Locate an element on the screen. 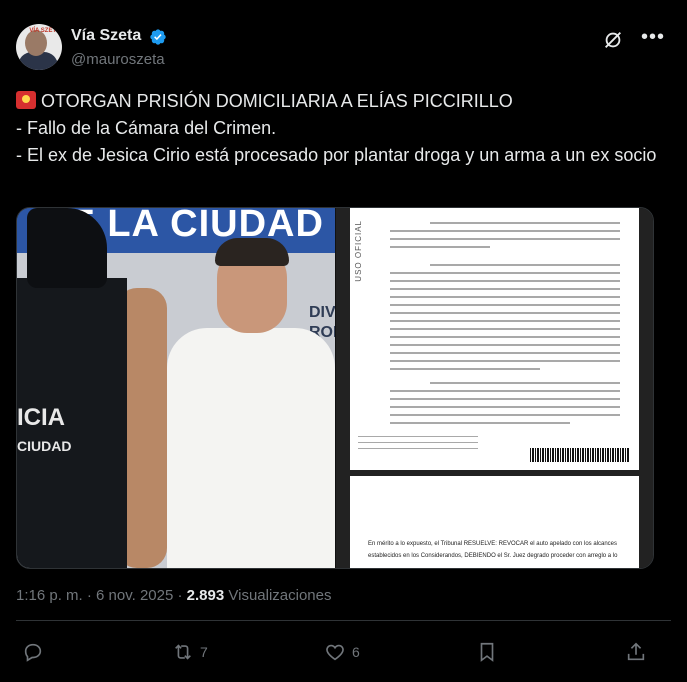 The height and width of the screenshot is (682, 687). bookmark-icon is located at coordinates (487, 652).